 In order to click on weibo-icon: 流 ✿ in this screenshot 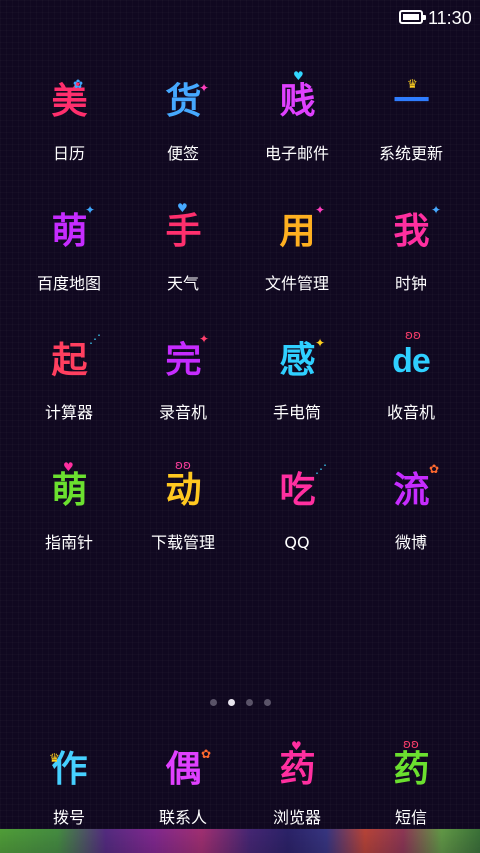, I will do `click(411, 491)`.